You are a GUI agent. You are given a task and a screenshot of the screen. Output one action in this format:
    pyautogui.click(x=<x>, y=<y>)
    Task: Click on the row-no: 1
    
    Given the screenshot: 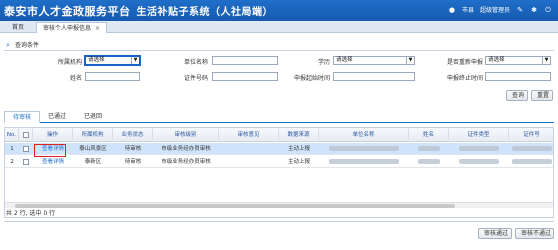 What is the action you would take?
    pyautogui.click(x=12, y=149)
    